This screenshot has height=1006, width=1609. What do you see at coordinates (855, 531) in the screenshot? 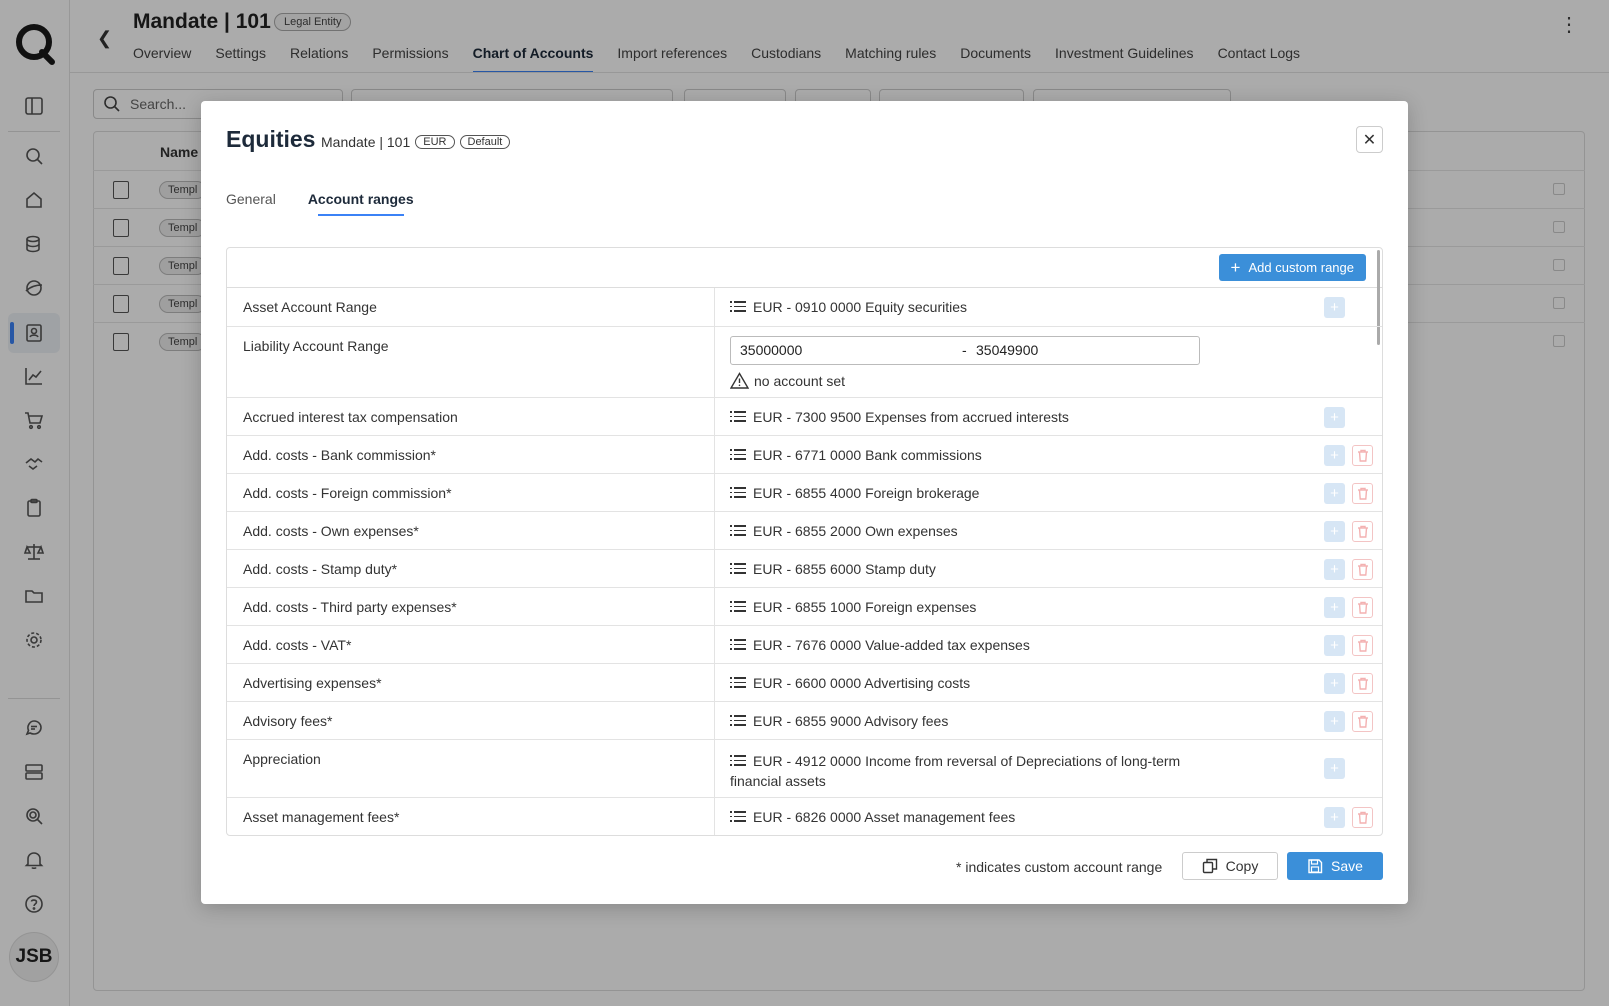
I see `account-range-text: EUR - 6855 2000 Own expenses` at bounding box center [855, 531].